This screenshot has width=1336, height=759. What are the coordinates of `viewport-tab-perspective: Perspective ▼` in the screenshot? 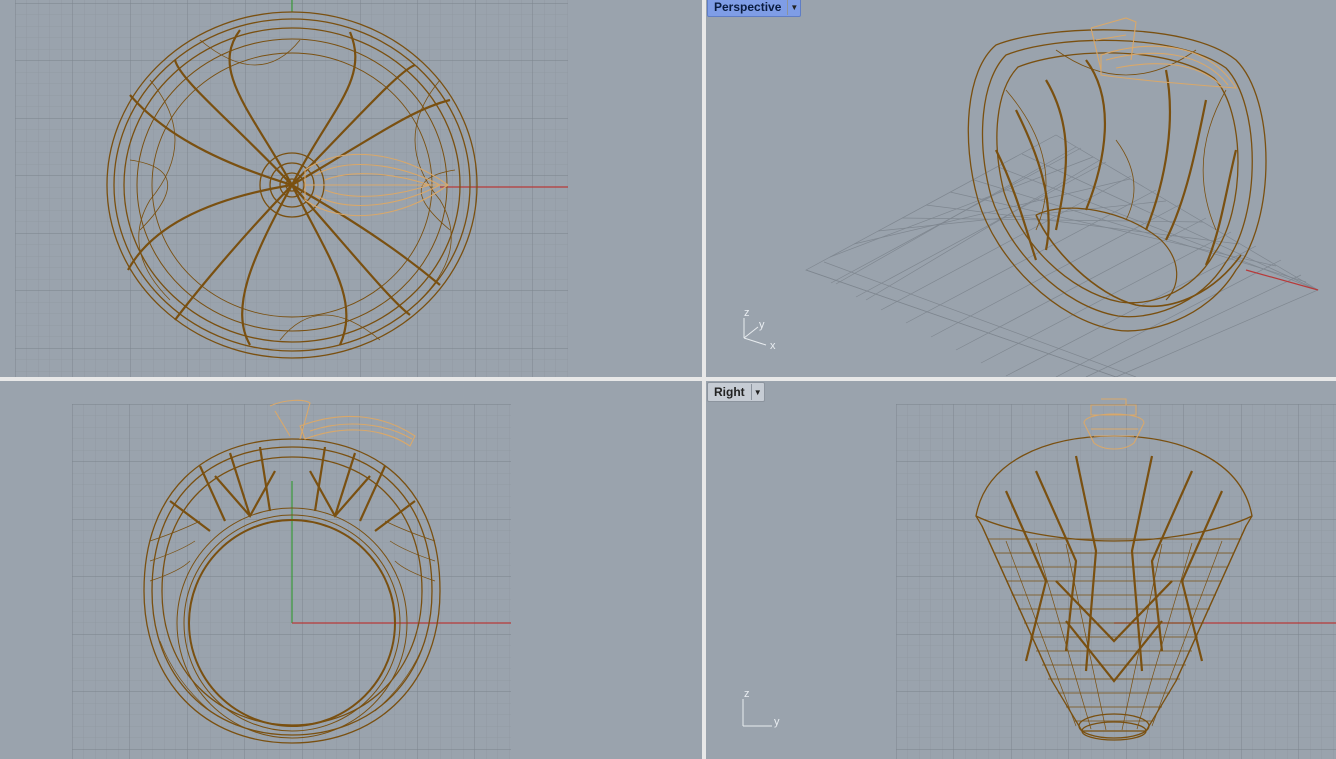 It's located at (754, 8).